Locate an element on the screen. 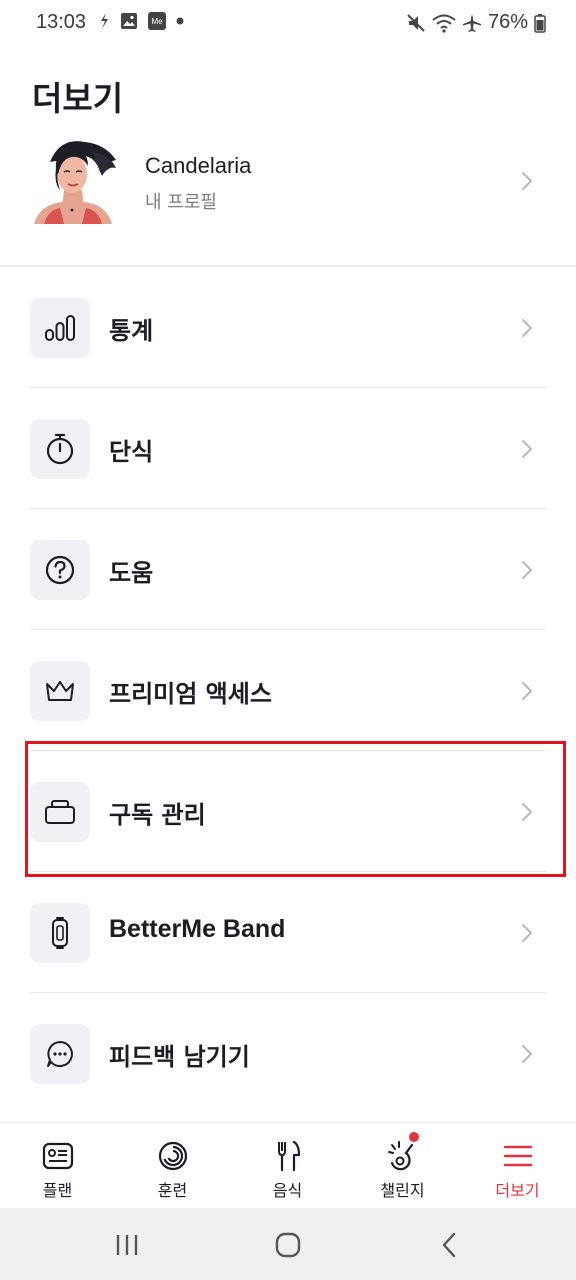 The width and height of the screenshot is (576, 1280). battery-percent: 76% is located at coordinates (507, 22).